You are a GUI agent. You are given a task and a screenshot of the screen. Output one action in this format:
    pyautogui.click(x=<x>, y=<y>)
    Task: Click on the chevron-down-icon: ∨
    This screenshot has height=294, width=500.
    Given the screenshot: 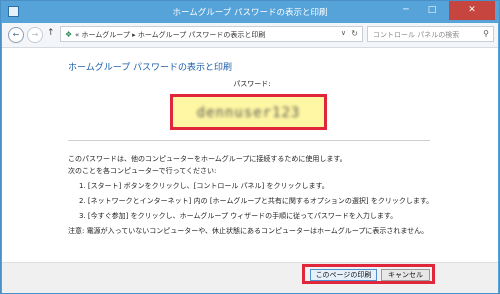 What is the action you would take?
    pyautogui.click(x=343, y=33)
    